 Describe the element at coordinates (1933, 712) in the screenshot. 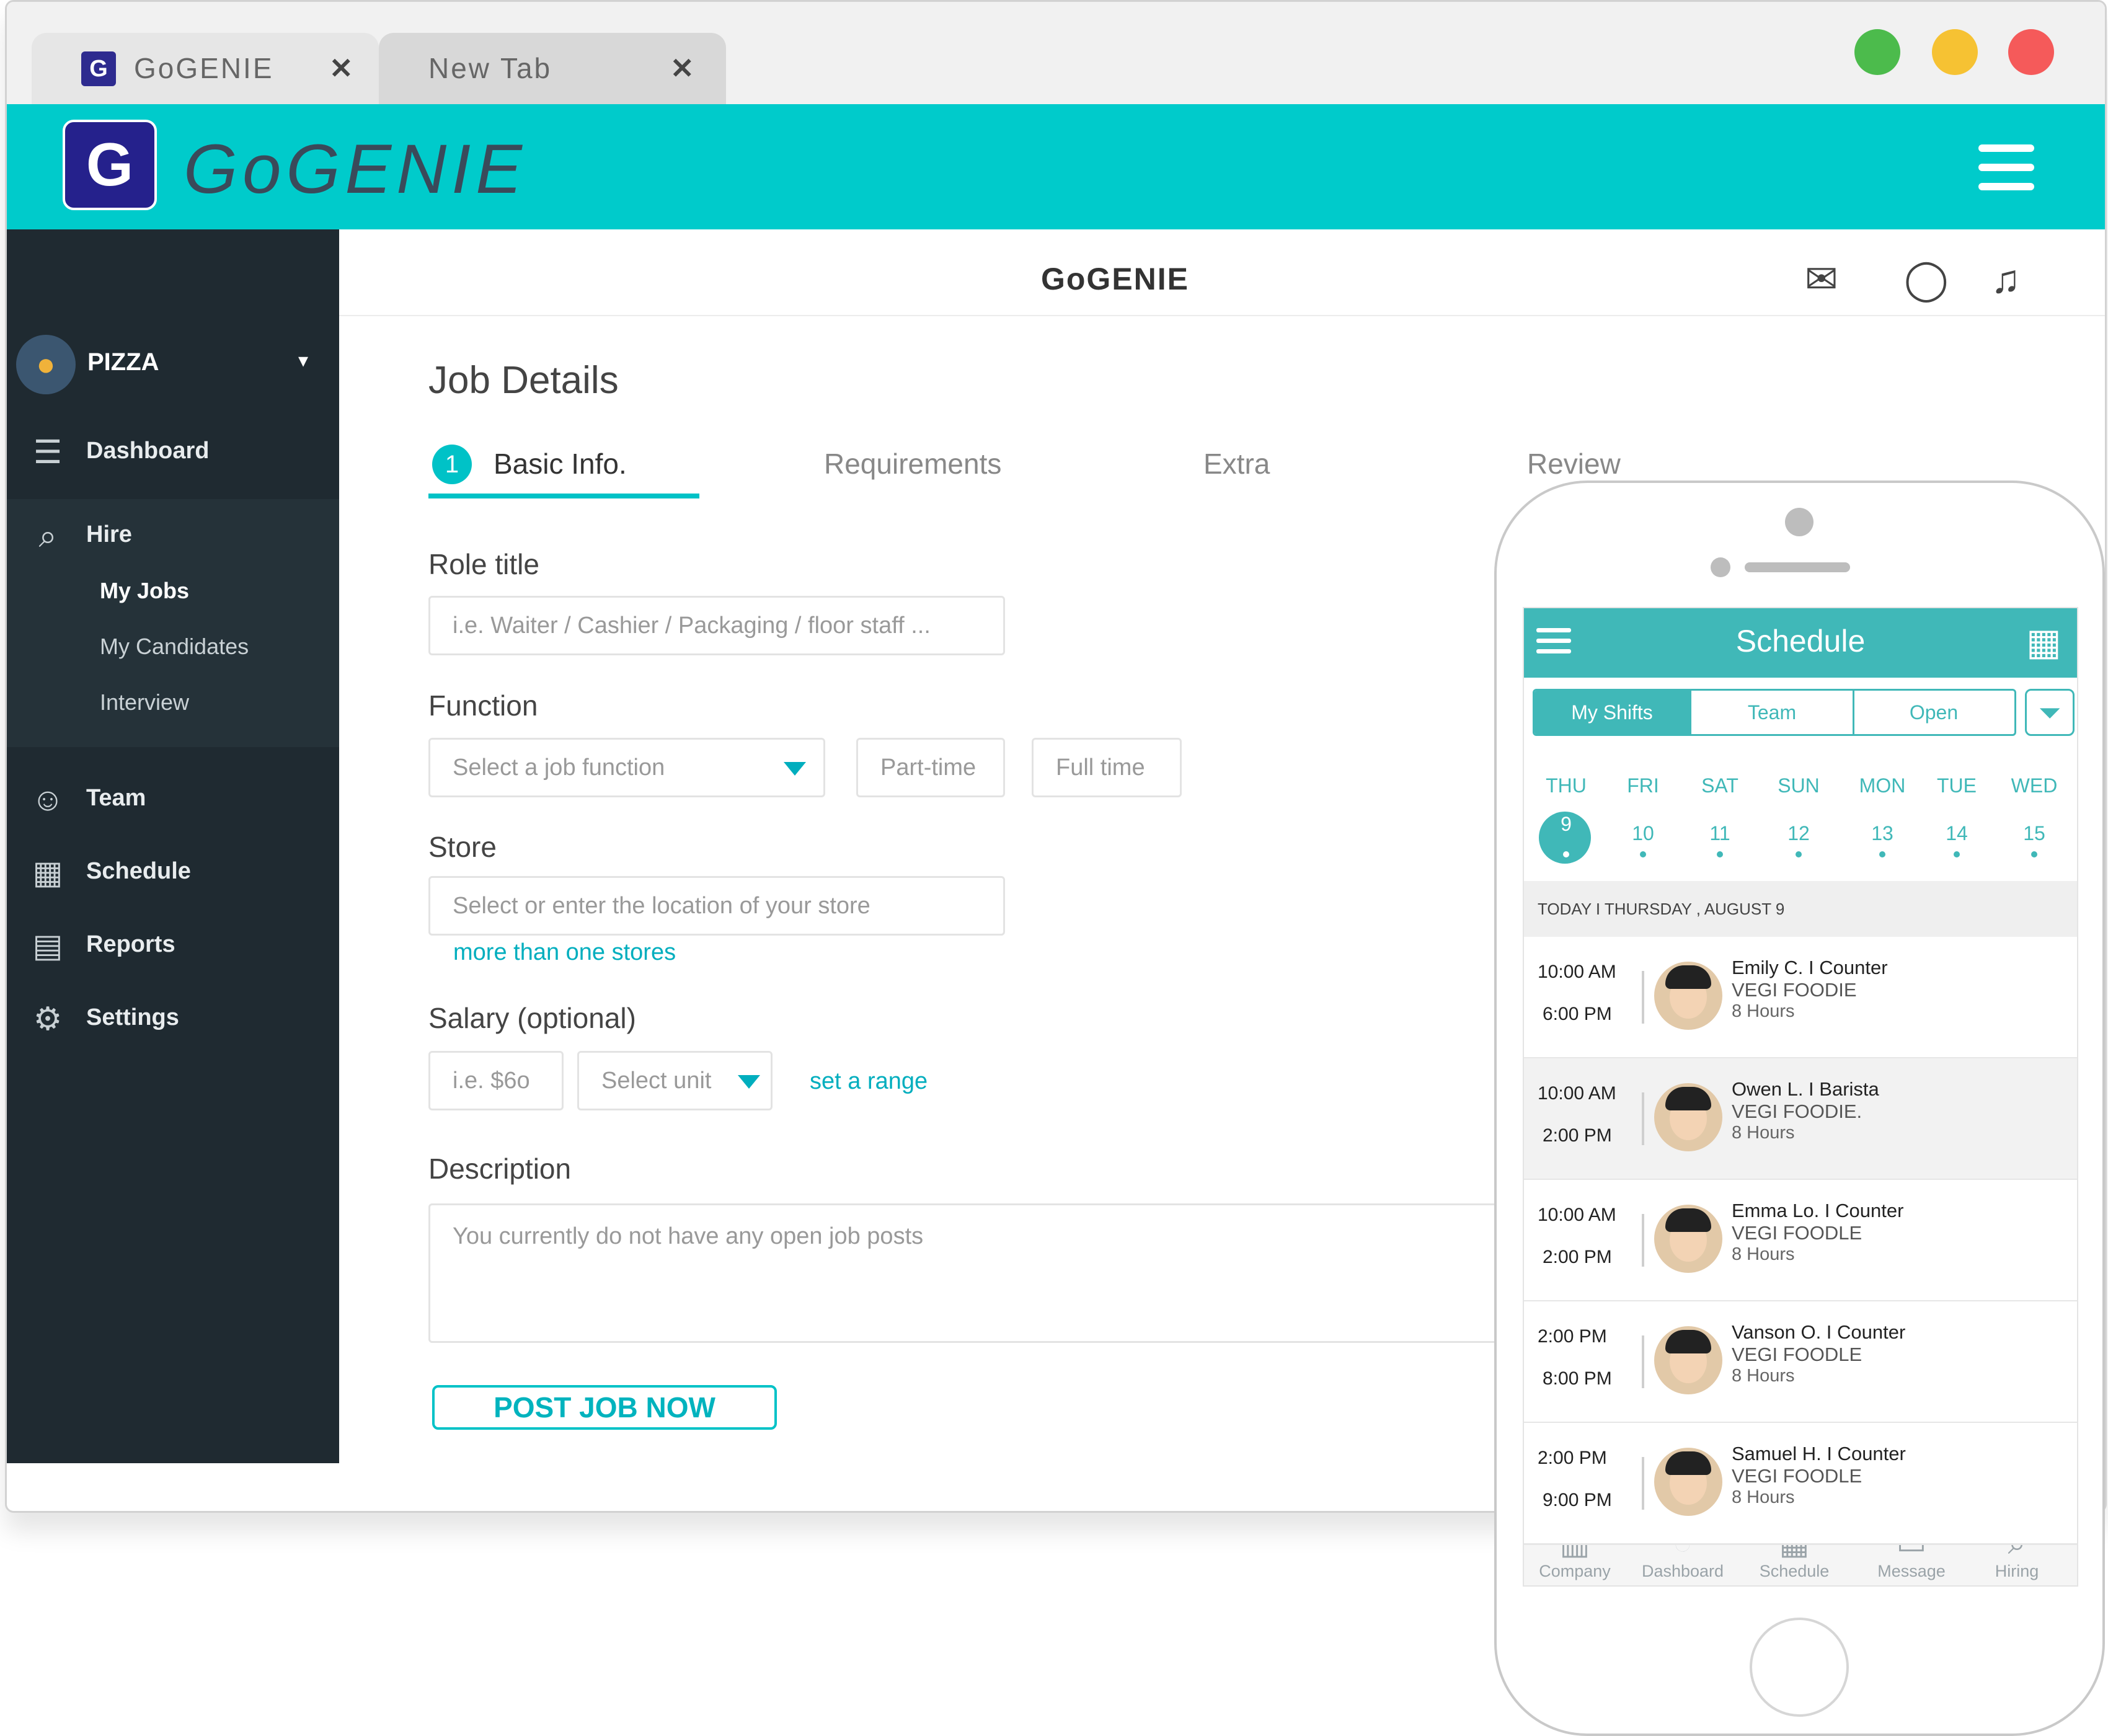

I see `segment-open: Open` at that location.